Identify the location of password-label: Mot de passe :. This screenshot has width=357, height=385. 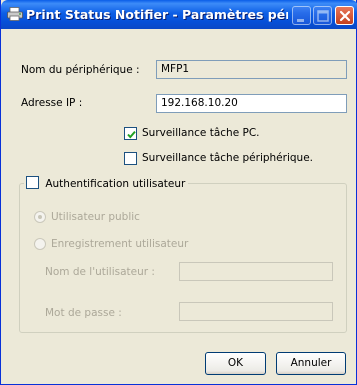
(83, 313).